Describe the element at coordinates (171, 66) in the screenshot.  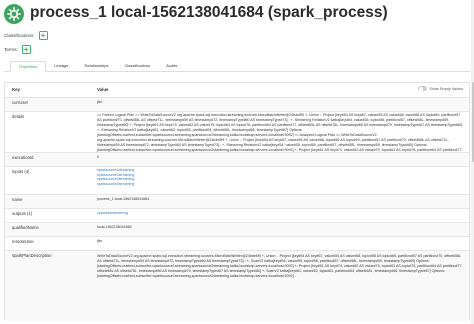
I see `tab-audits: Audits` at that location.